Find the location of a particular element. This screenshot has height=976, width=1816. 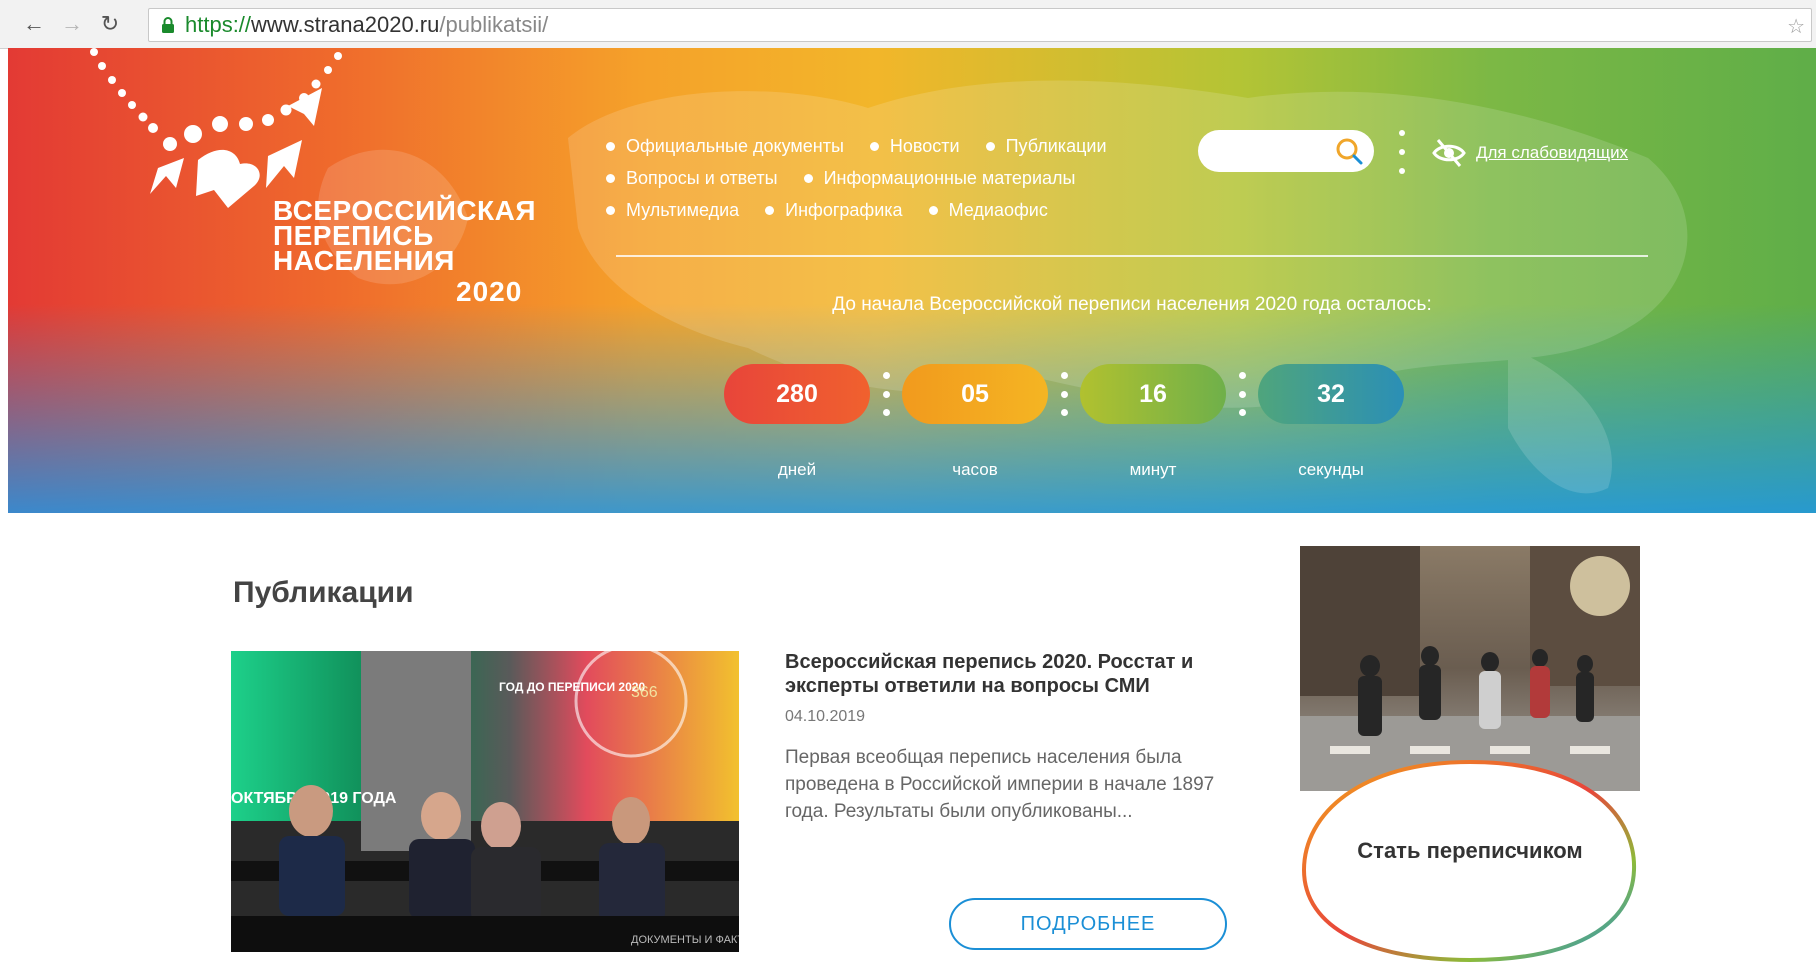

eye-crossed-icon is located at coordinates (1449, 153).